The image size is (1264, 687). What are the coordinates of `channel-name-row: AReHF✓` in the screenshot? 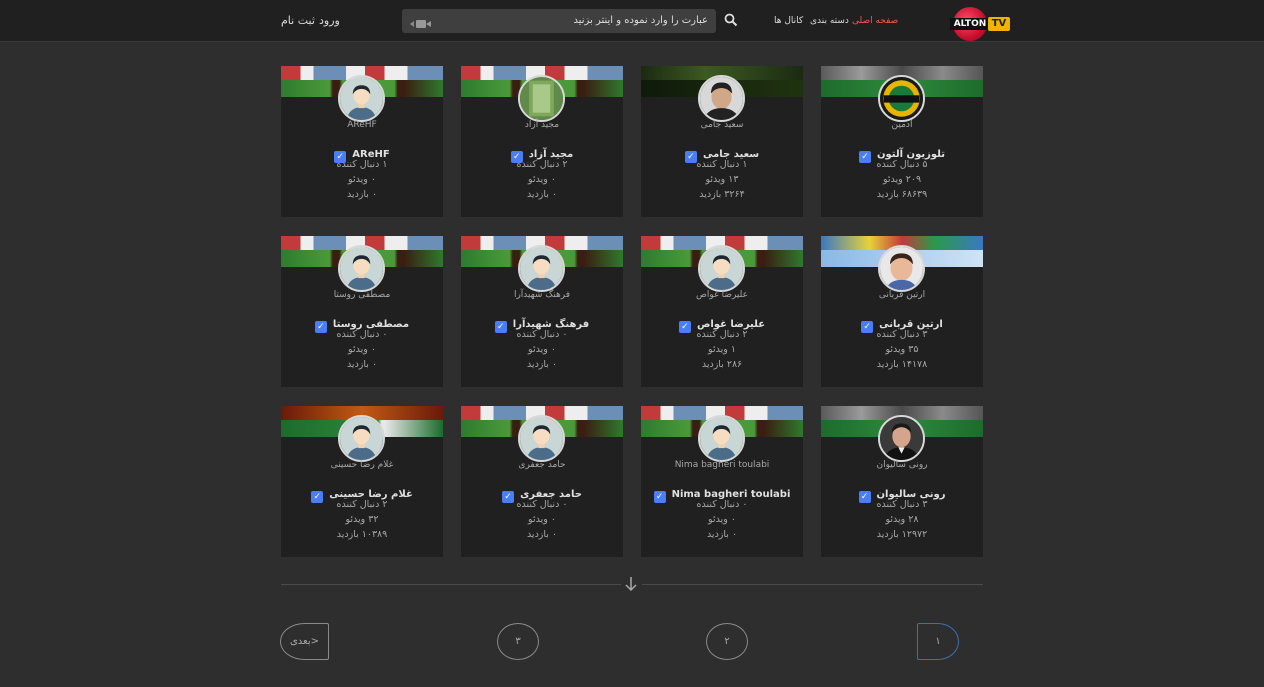 It's located at (362, 152).